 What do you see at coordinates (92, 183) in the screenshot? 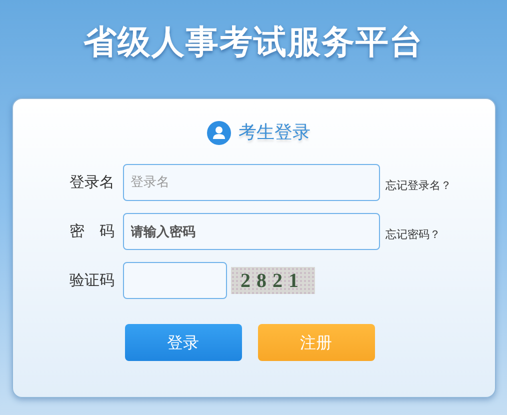
I see `field-label: 登录名` at bounding box center [92, 183].